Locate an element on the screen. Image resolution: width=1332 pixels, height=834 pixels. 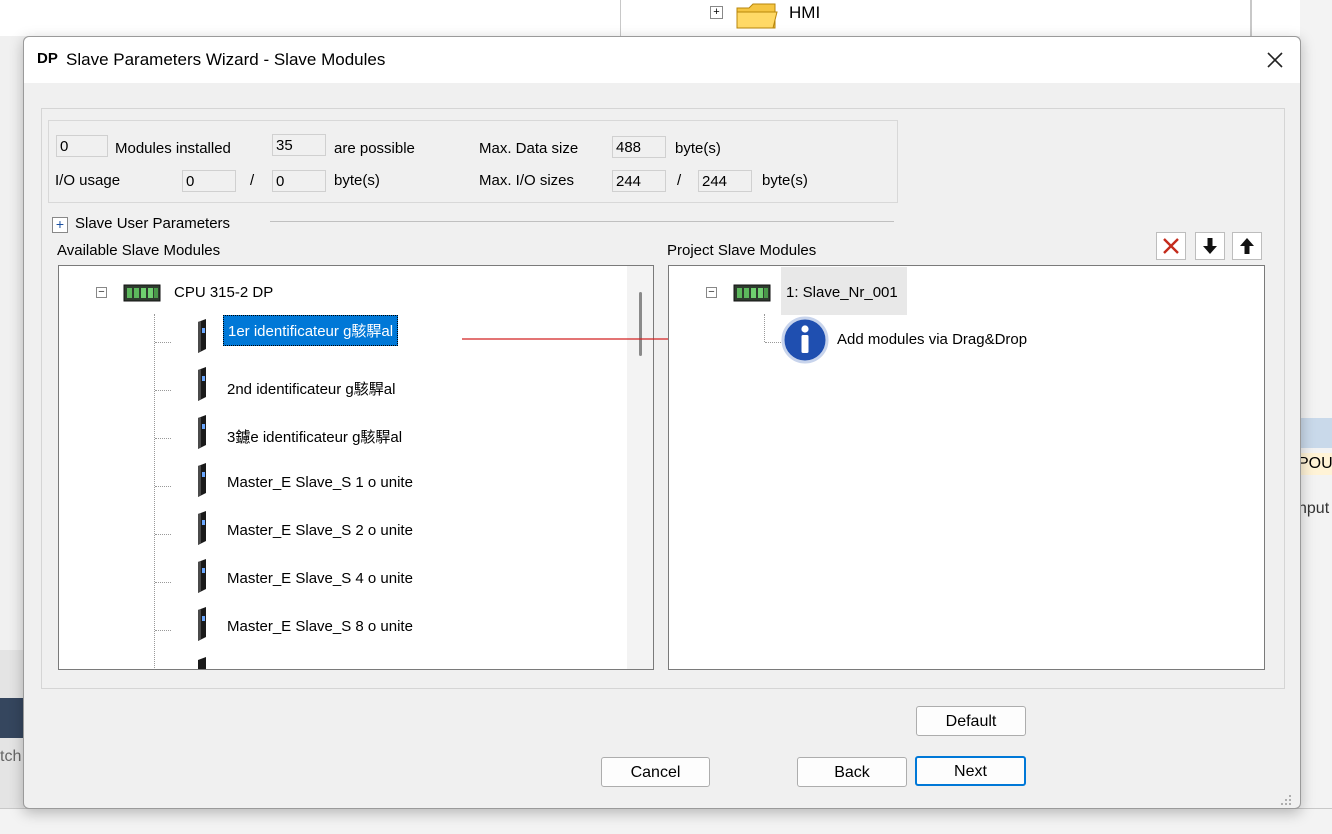
background-tab-label: POU is located at coordinates (1315, 464).